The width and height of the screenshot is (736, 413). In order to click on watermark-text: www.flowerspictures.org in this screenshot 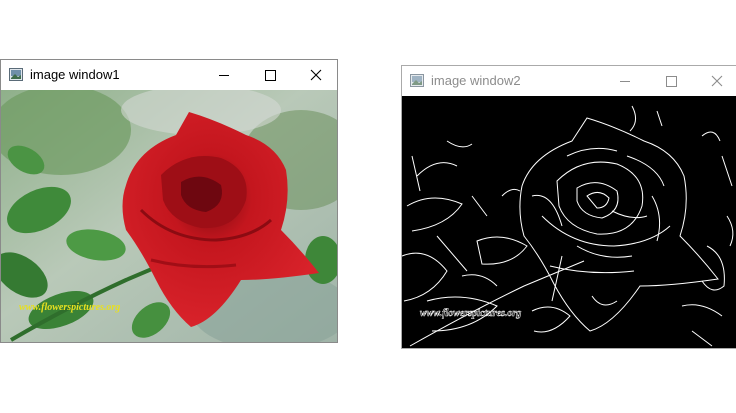, I will do `click(69, 307)`.